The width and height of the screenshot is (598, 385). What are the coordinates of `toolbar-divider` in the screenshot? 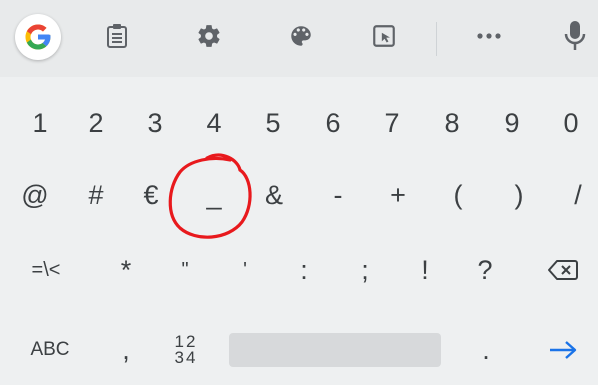 It's located at (436, 39).